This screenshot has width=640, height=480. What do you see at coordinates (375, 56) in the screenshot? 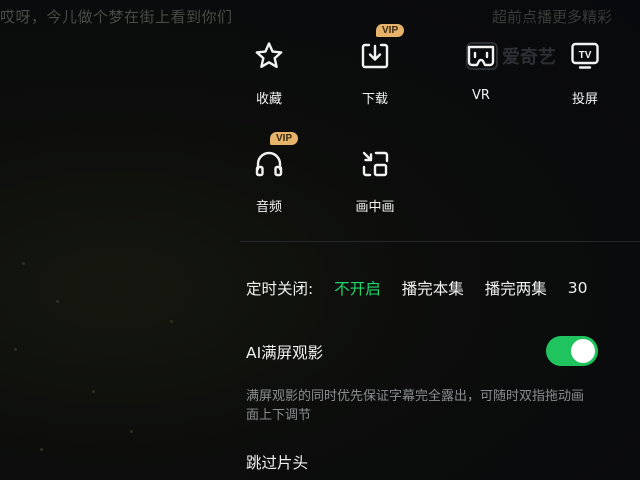
I see `download-icon` at bounding box center [375, 56].